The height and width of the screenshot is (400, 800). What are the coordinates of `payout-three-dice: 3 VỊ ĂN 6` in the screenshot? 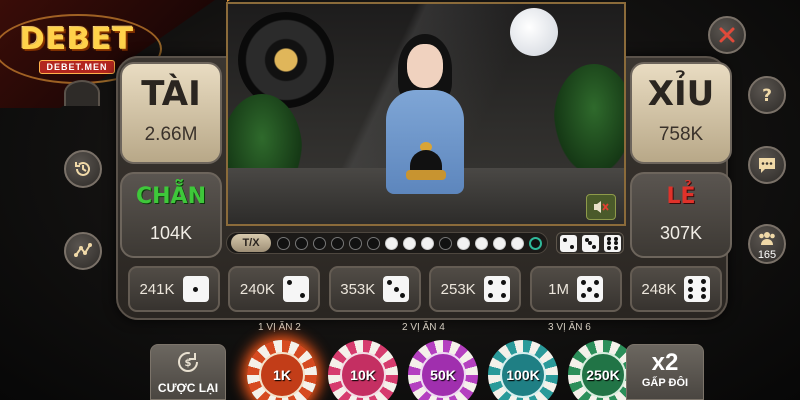 It's located at (569, 327).